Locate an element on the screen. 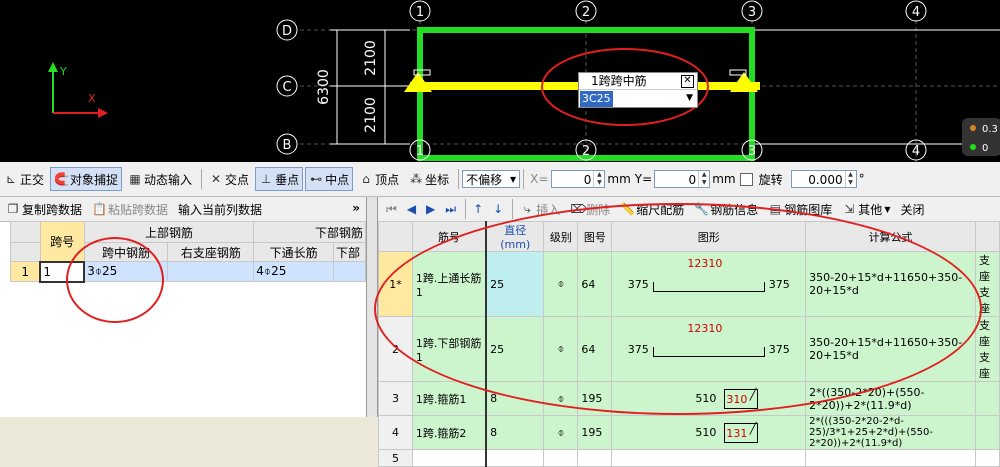 The width and height of the screenshot is (1000, 467). paste-span-label: 粘贴跨数据 is located at coordinates (138, 209).